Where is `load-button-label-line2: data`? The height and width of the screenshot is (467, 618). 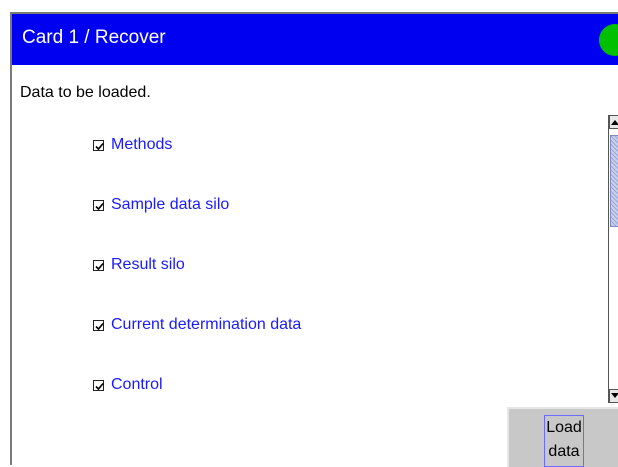
load-button-label-line2: data is located at coordinates (564, 451).